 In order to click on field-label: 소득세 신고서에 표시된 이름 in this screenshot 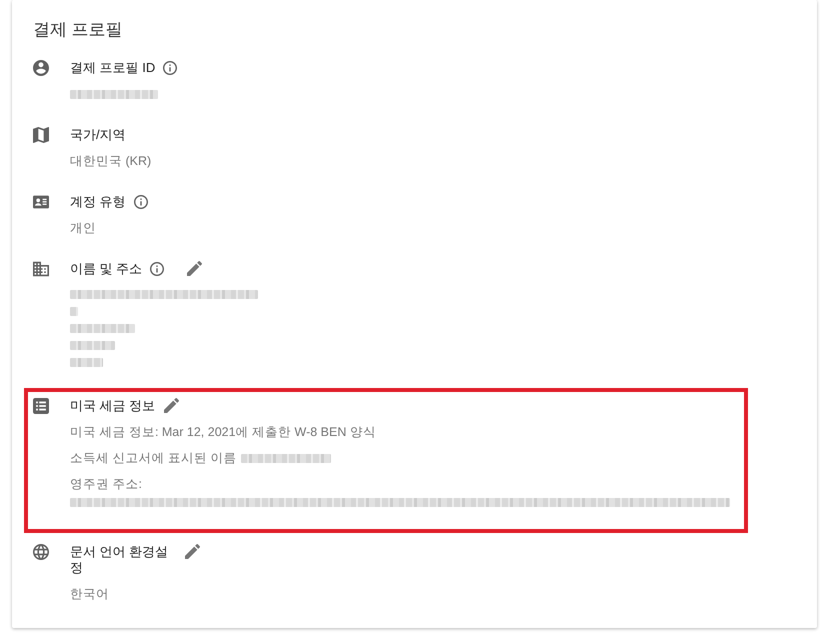, I will do `click(153, 458)`.